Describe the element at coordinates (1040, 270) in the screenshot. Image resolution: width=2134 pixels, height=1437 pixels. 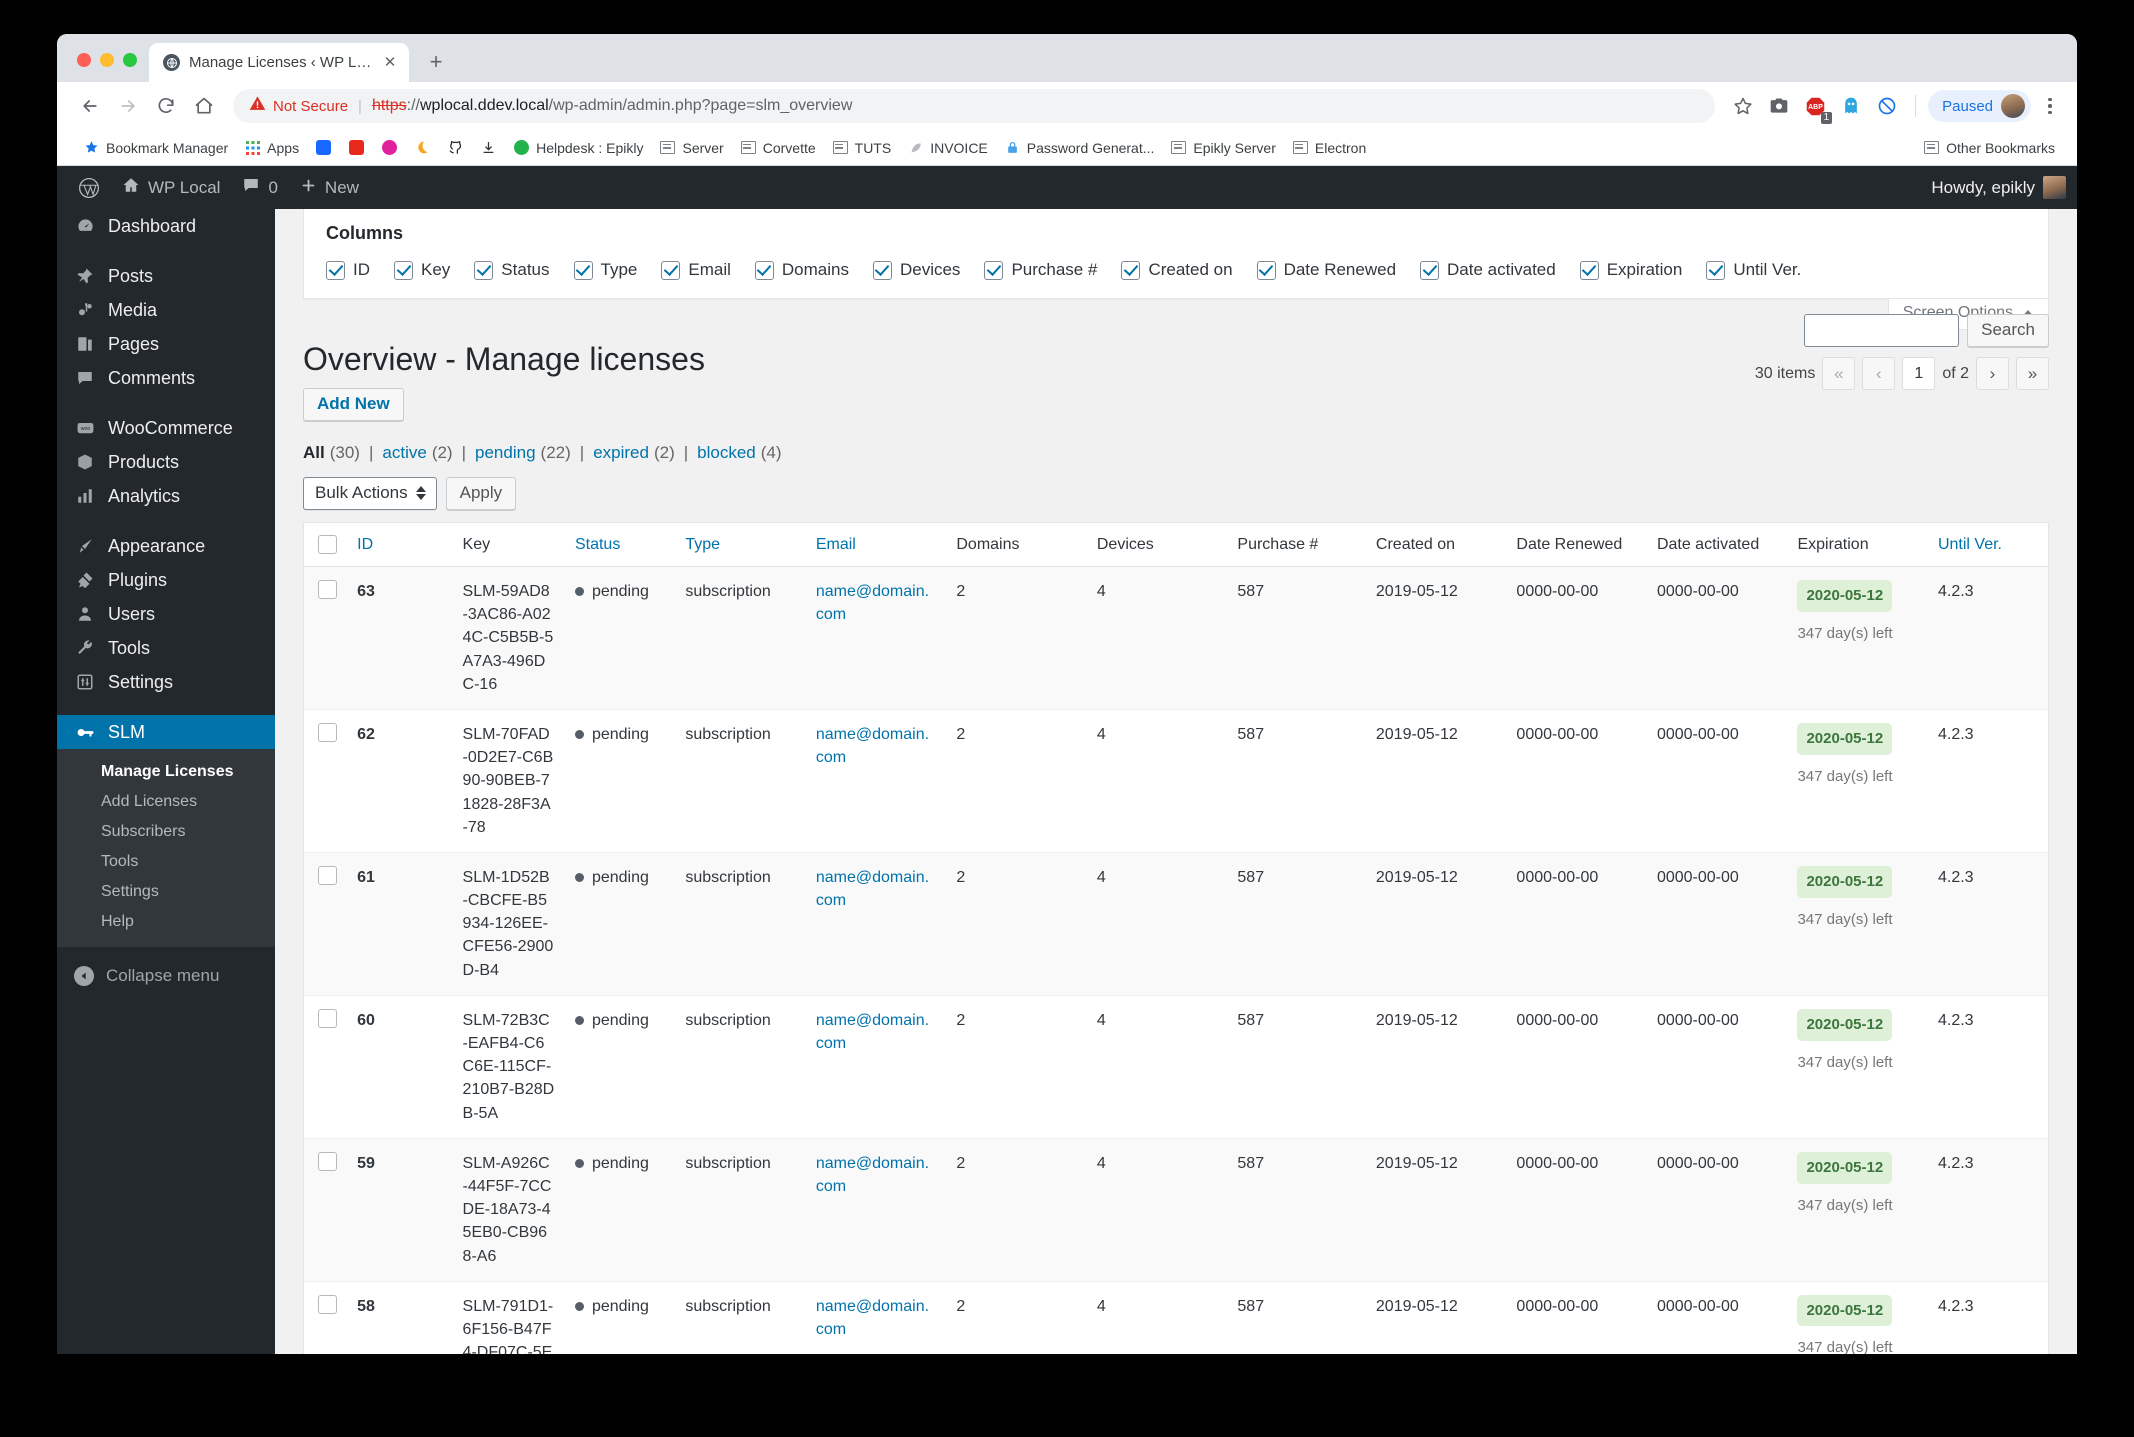
I see `column-toggle-purchase: Purchase #` at that location.